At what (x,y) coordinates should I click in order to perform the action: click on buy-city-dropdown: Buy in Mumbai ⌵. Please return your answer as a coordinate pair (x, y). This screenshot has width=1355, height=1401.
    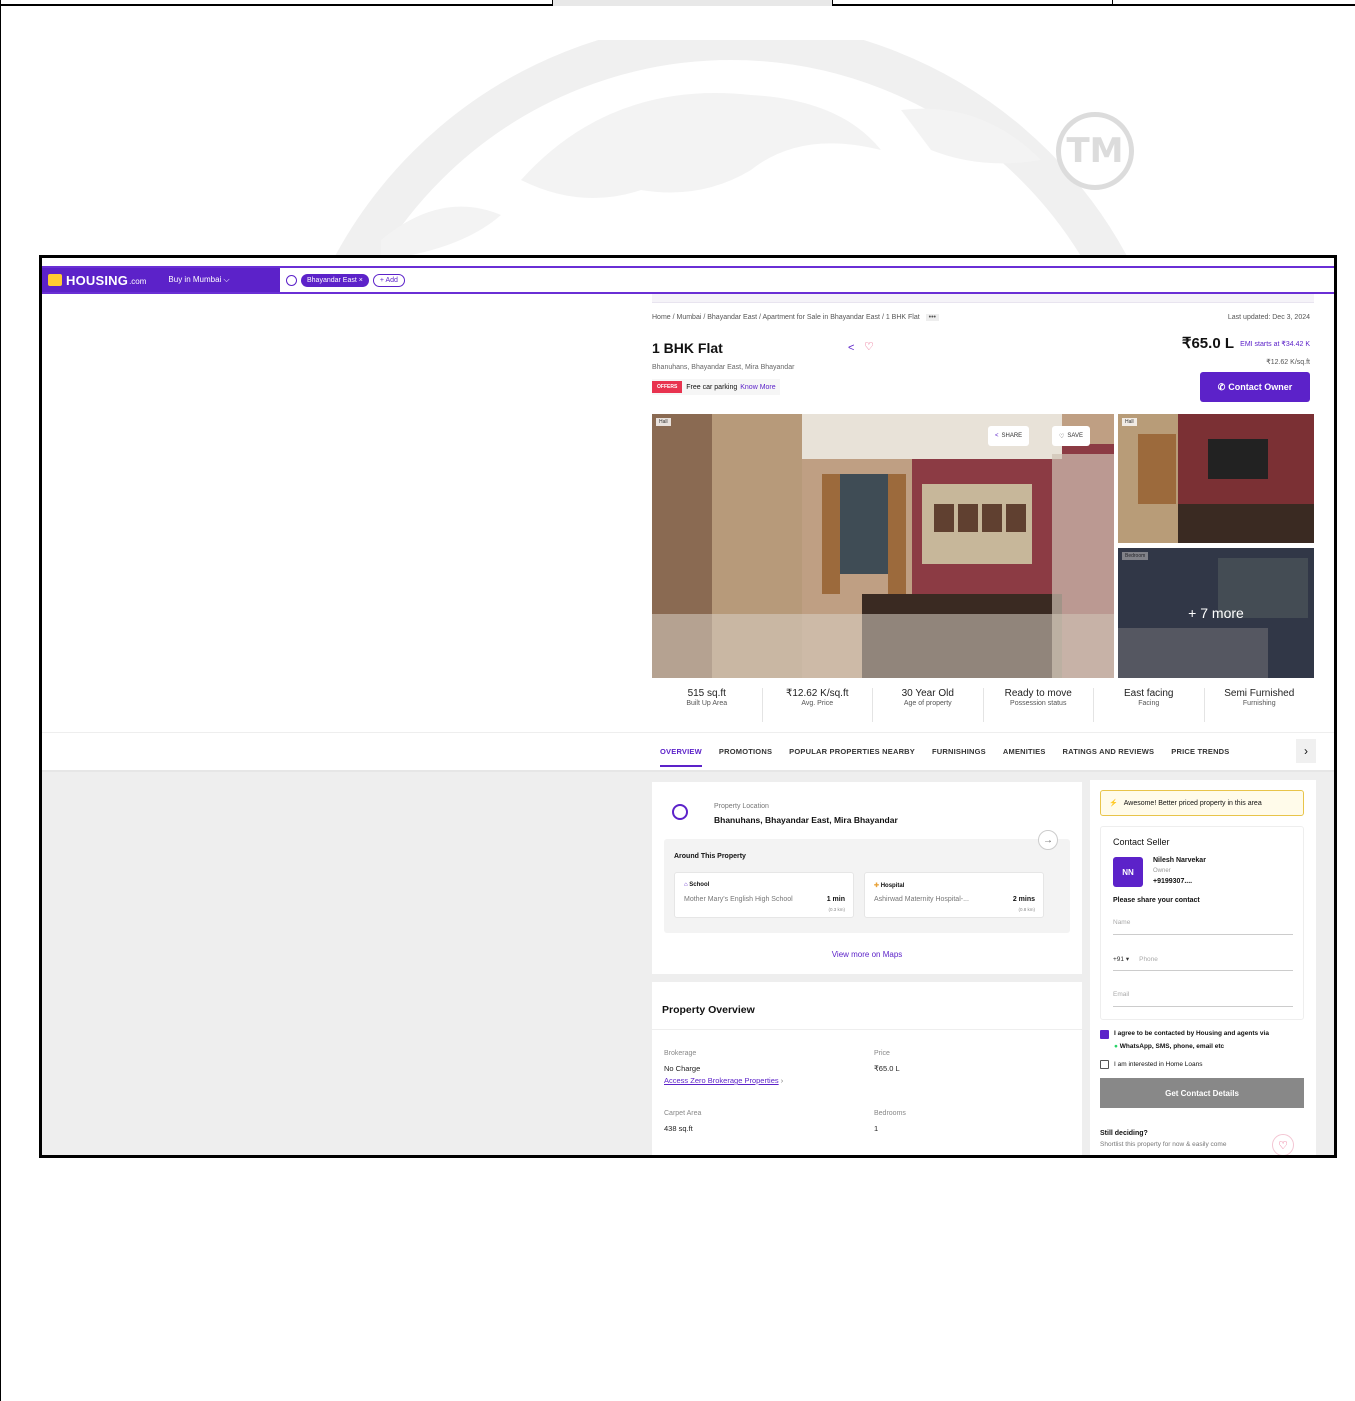
    Looking at the image, I should click on (198, 280).